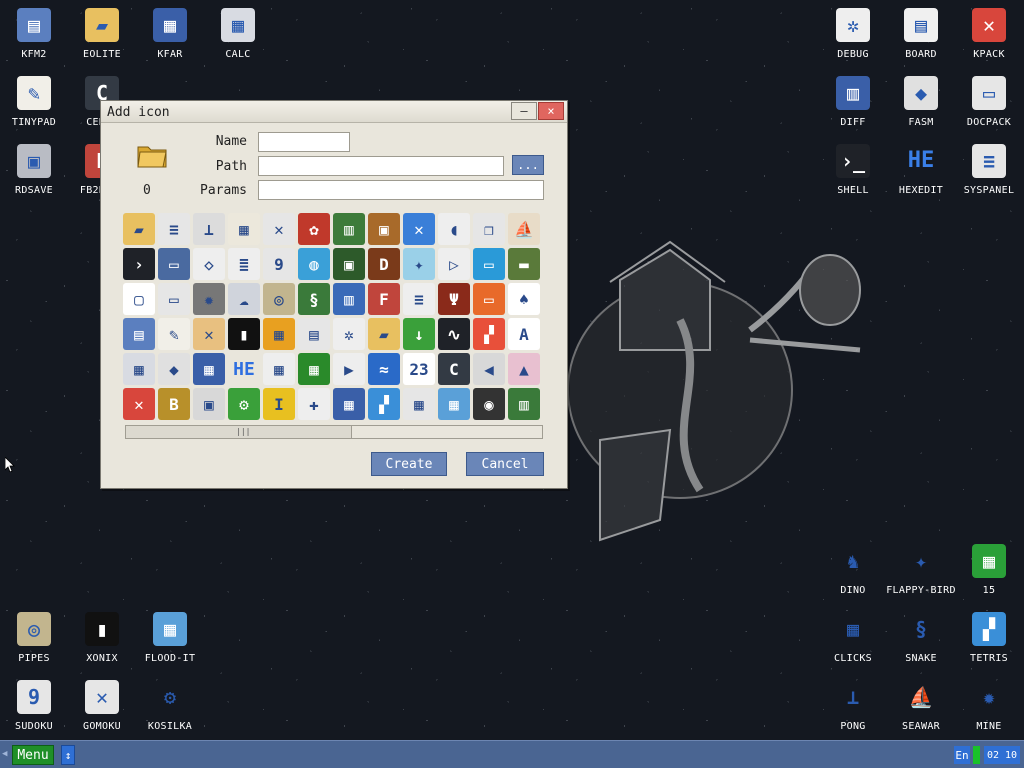 Image resolution: width=1024 pixels, height=768 pixels. I want to click on cabinet-icon: ▭, so click(174, 299).